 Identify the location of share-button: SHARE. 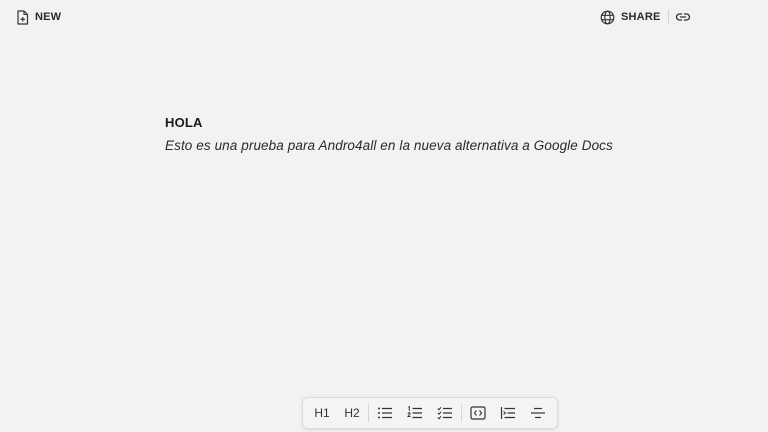
(630, 17).